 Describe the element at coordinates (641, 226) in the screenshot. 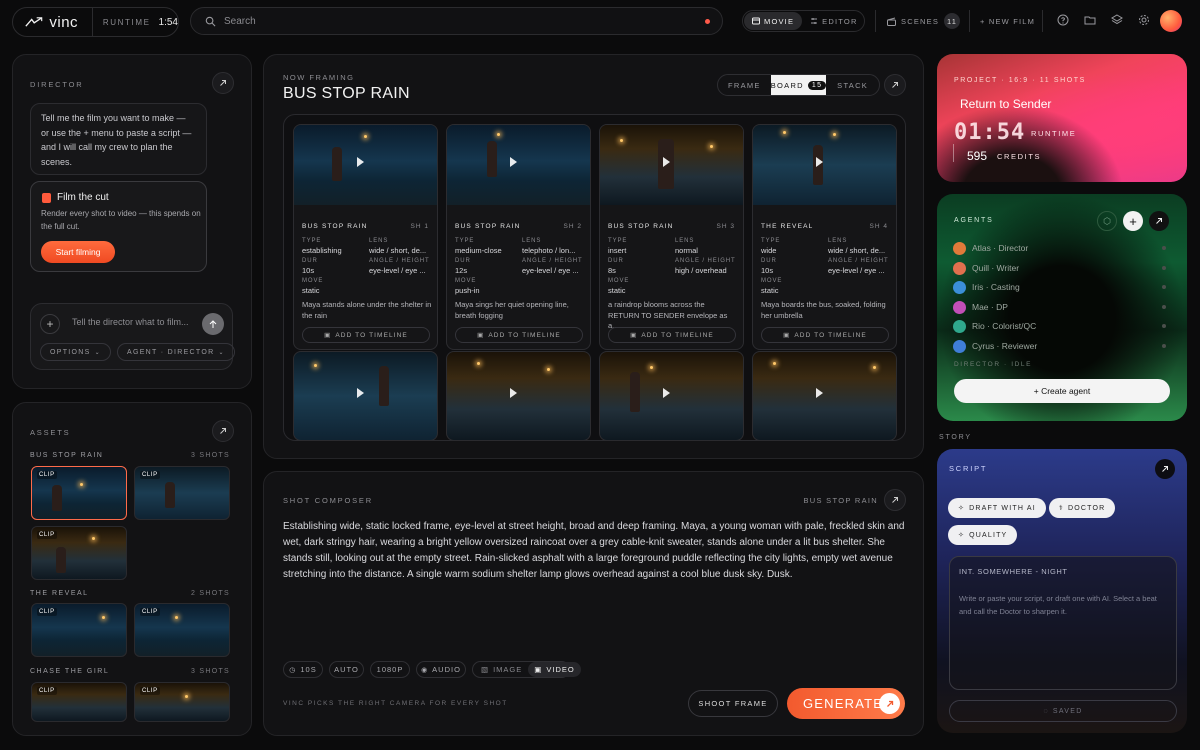

I see `shot-scene: BUS STOP RAIN` at that location.